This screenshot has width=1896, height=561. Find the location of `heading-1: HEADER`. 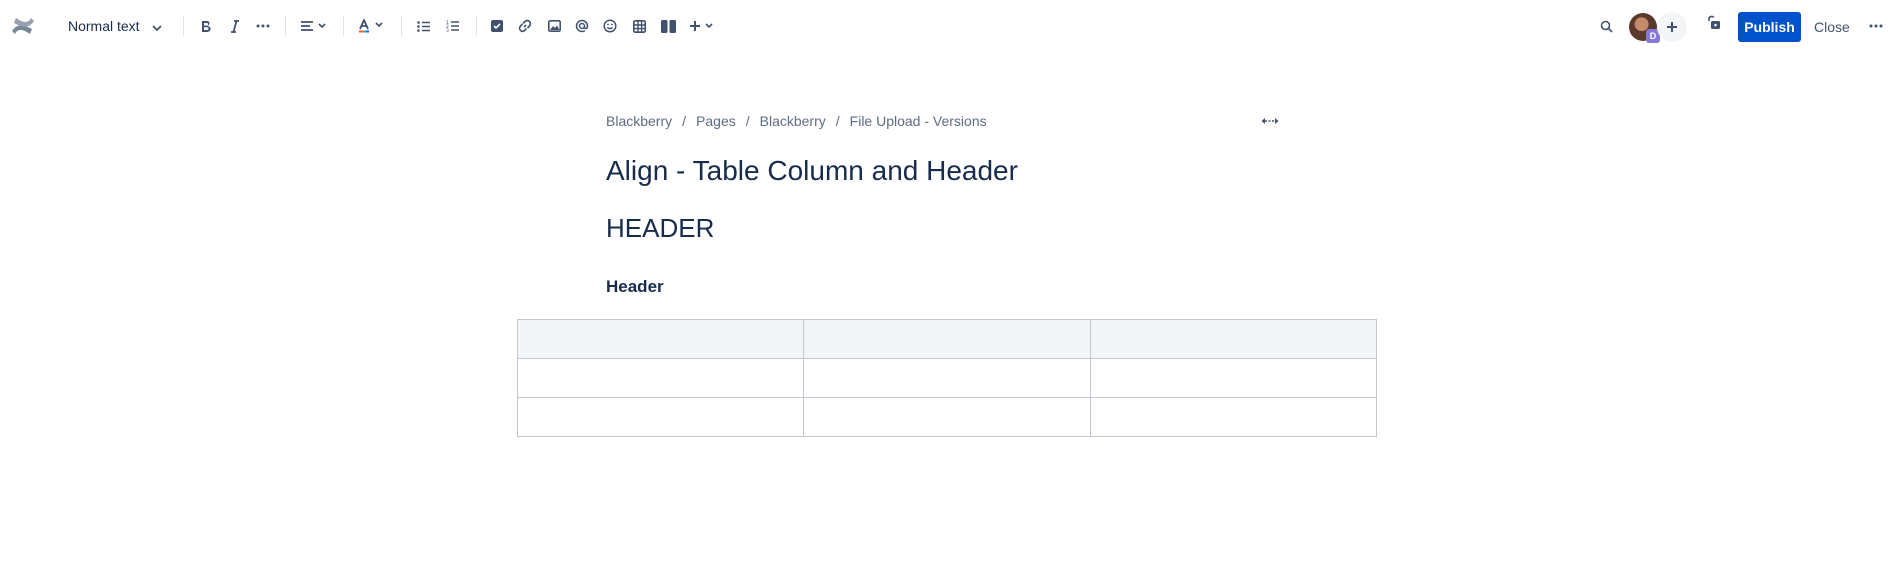

heading-1: HEADER is located at coordinates (660, 228).